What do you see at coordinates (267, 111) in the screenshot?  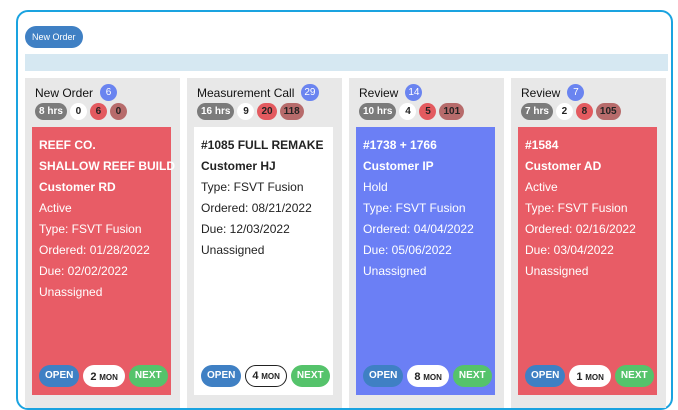 I see `count-badge-red: 20` at bounding box center [267, 111].